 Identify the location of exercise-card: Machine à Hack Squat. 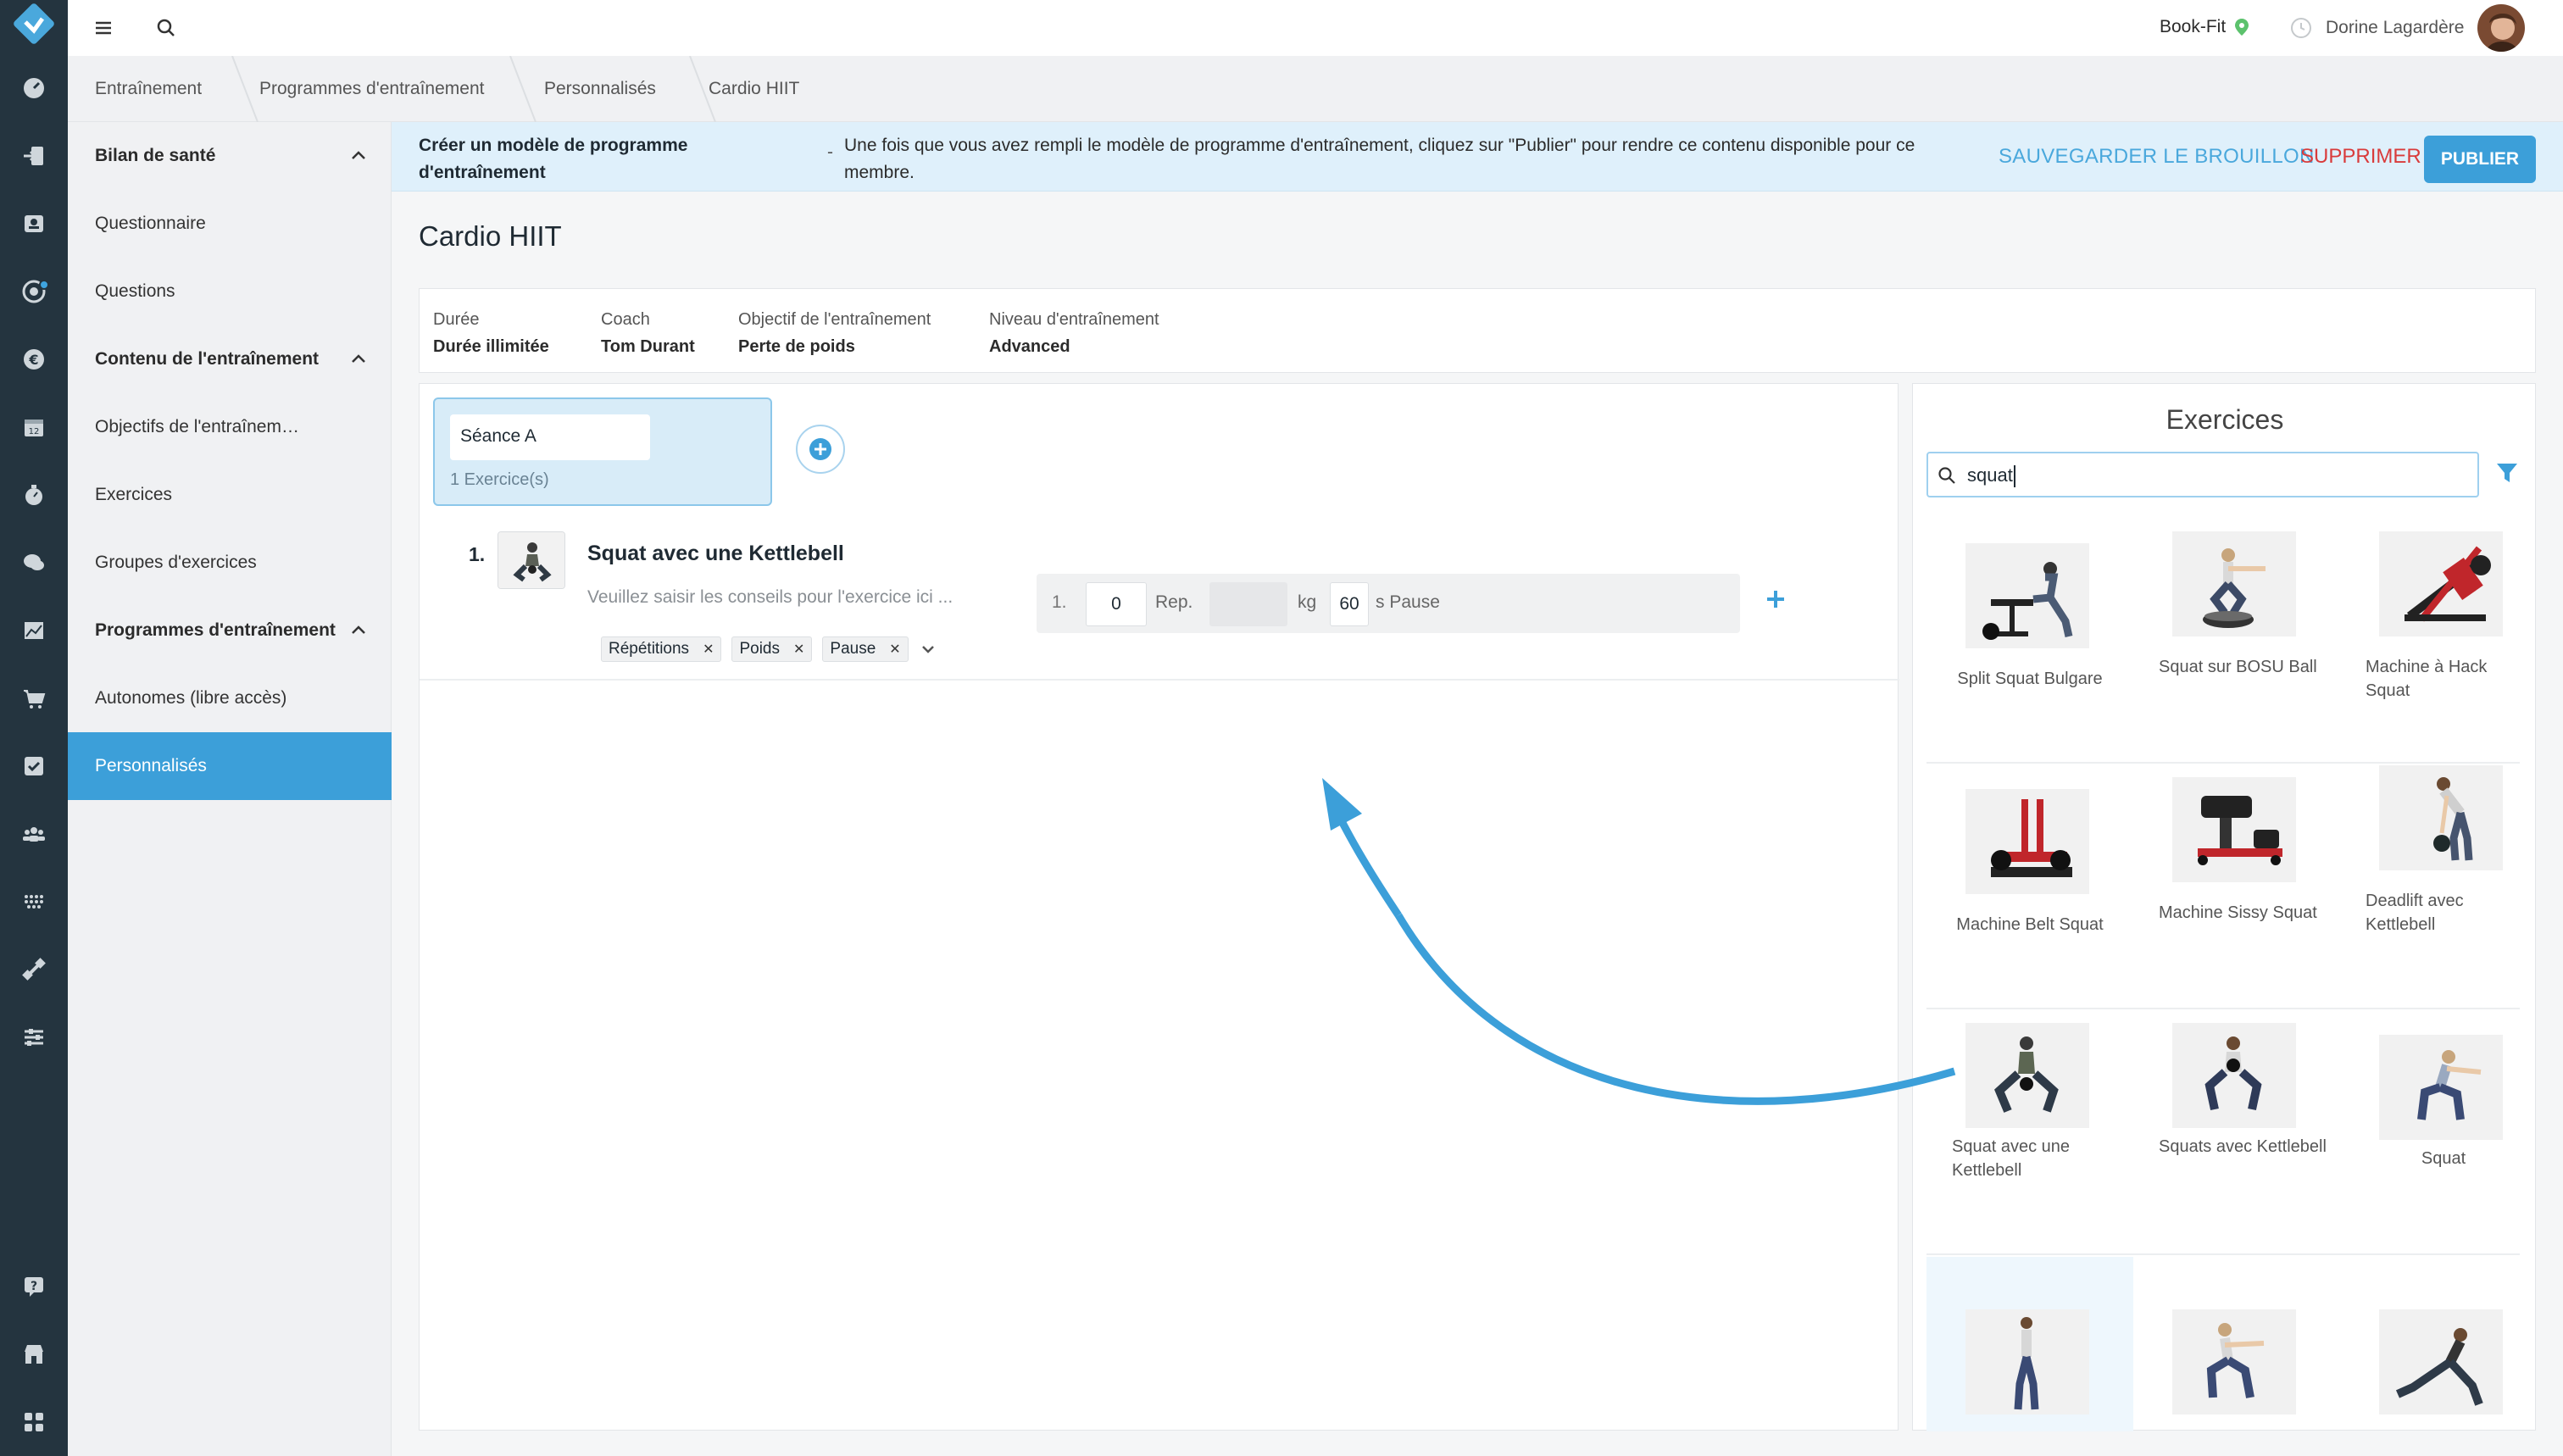
(2443, 642).